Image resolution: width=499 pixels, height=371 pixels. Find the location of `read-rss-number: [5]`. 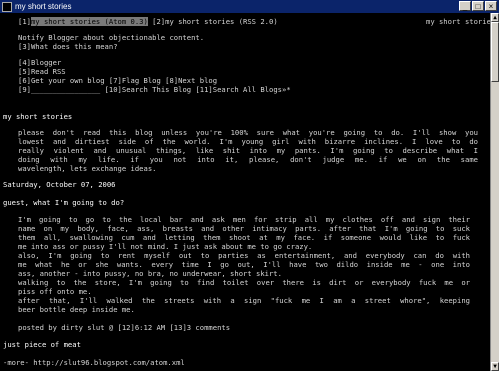

read-rss-number: [5] is located at coordinates (24, 71).